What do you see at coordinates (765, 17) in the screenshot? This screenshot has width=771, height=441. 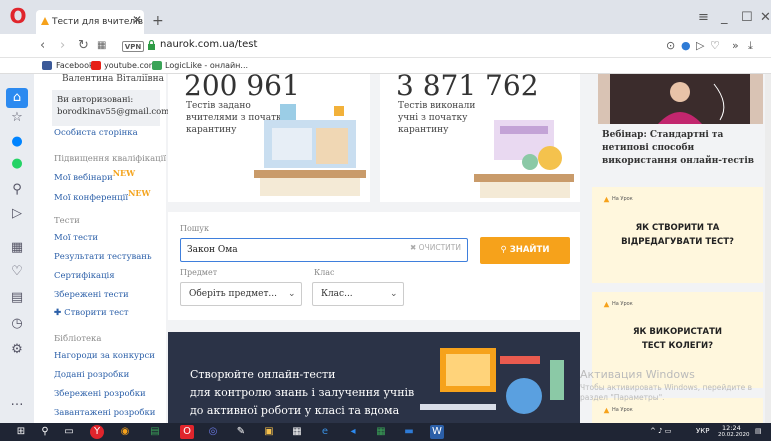 I see `close-window-icon: ✕` at bounding box center [765, 17].